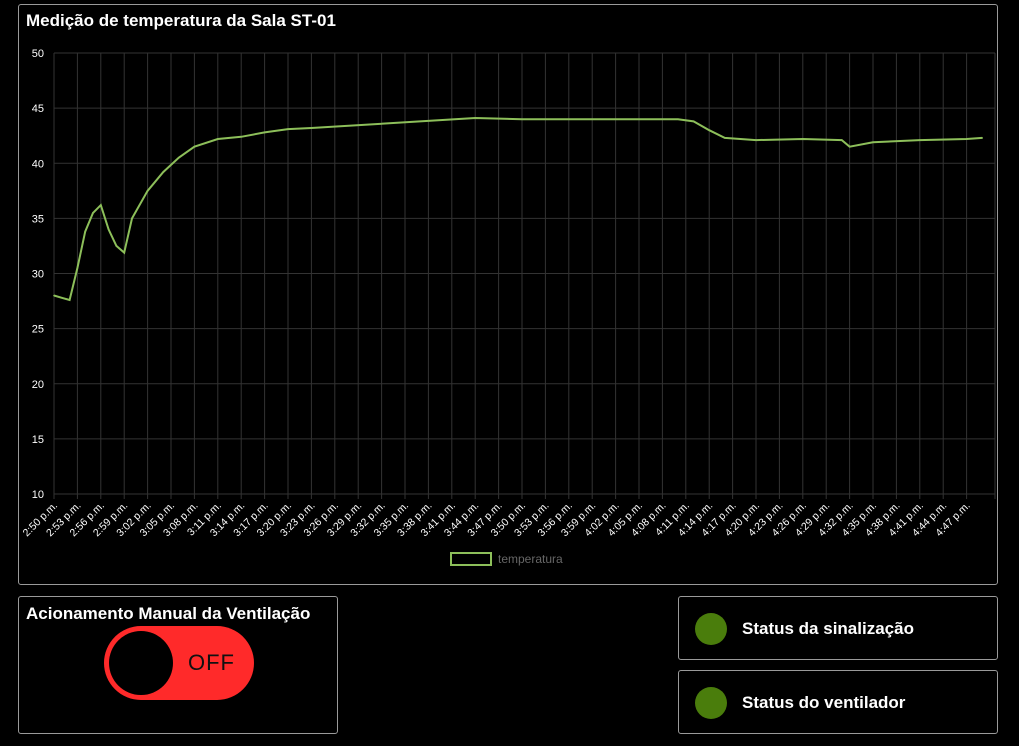  I want to click on y-tick-label: 10, so click(38, 495).